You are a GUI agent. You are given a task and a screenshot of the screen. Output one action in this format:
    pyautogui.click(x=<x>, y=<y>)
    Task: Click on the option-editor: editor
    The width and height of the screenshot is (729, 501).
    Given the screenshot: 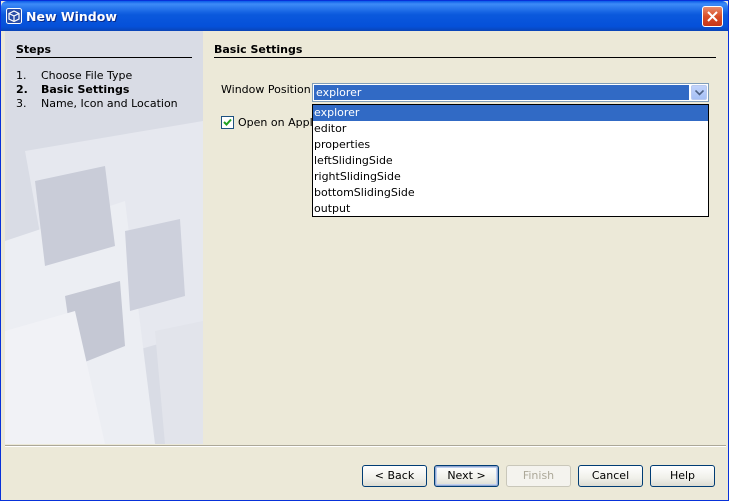 What is the action you would take?
    pyautogui.click(x=510, y=129)
    